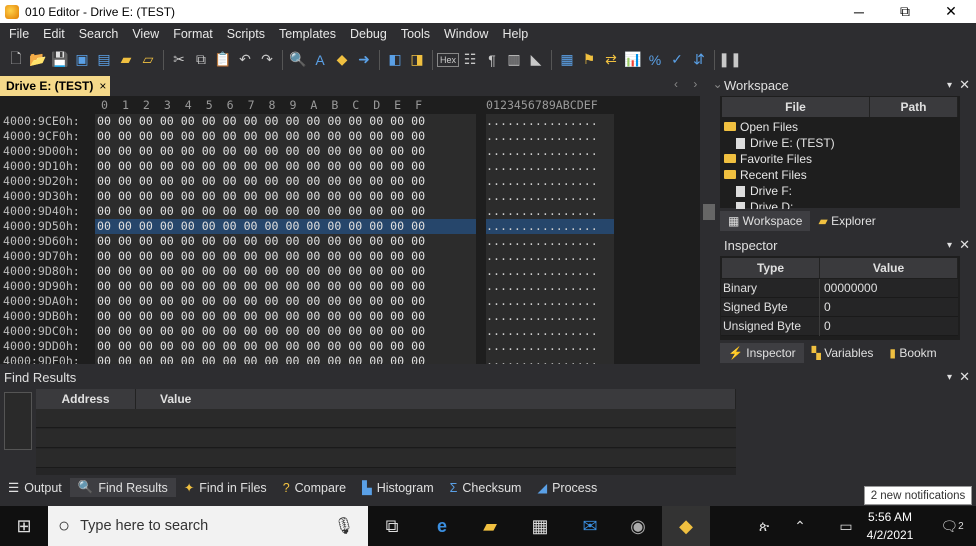  I want to click on tab-histogram: ▙ Histogram, so click(398, 487).